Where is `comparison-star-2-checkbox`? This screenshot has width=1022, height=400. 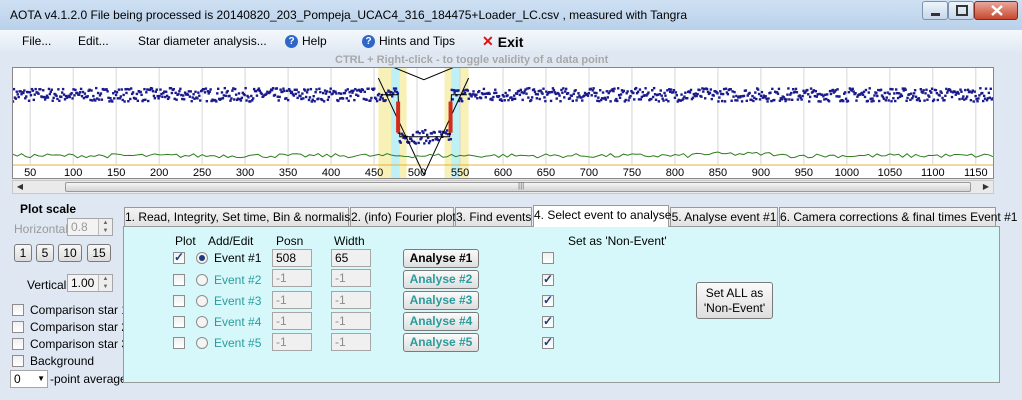 comparison-star-2-checkbox is located at coordinates (18, 327).